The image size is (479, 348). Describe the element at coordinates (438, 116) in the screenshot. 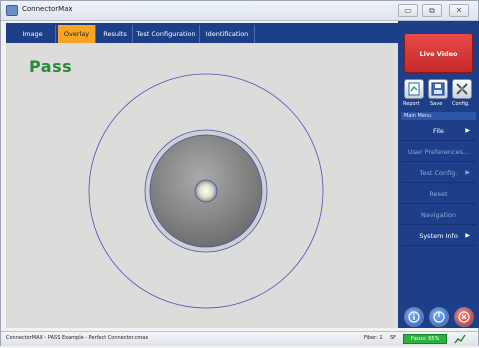

I see `main-menu-title: Main Menu` at that location.